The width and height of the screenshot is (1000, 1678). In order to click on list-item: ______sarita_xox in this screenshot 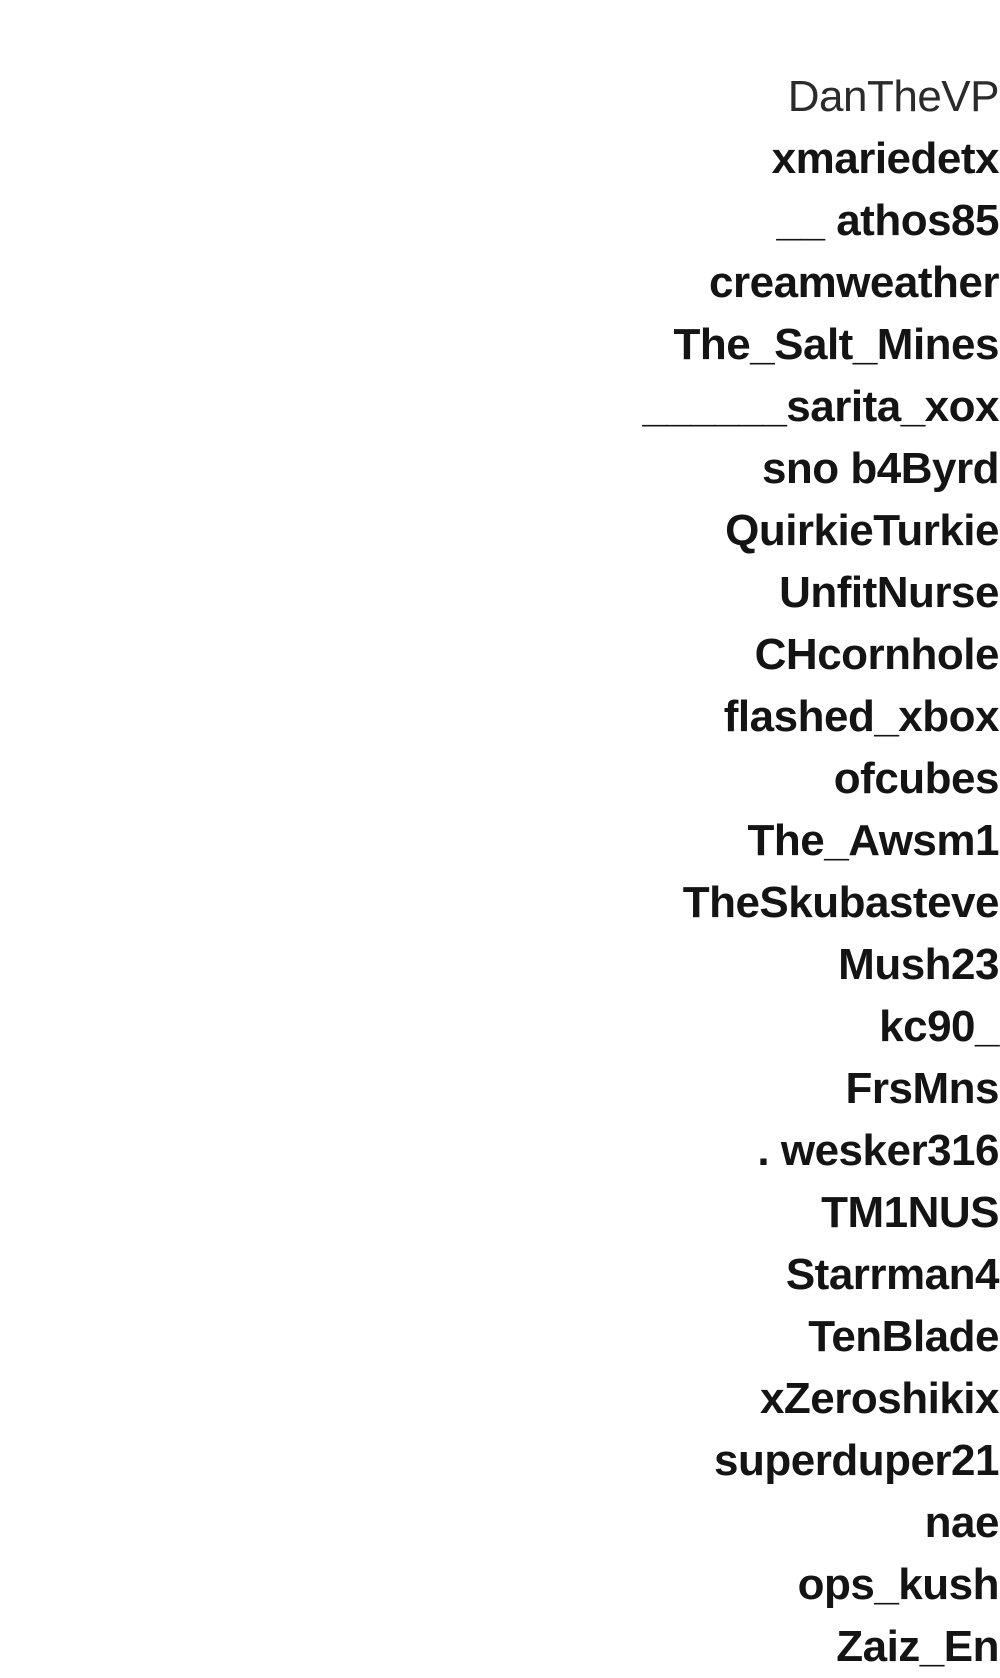, I will do `click(820, 406)`.